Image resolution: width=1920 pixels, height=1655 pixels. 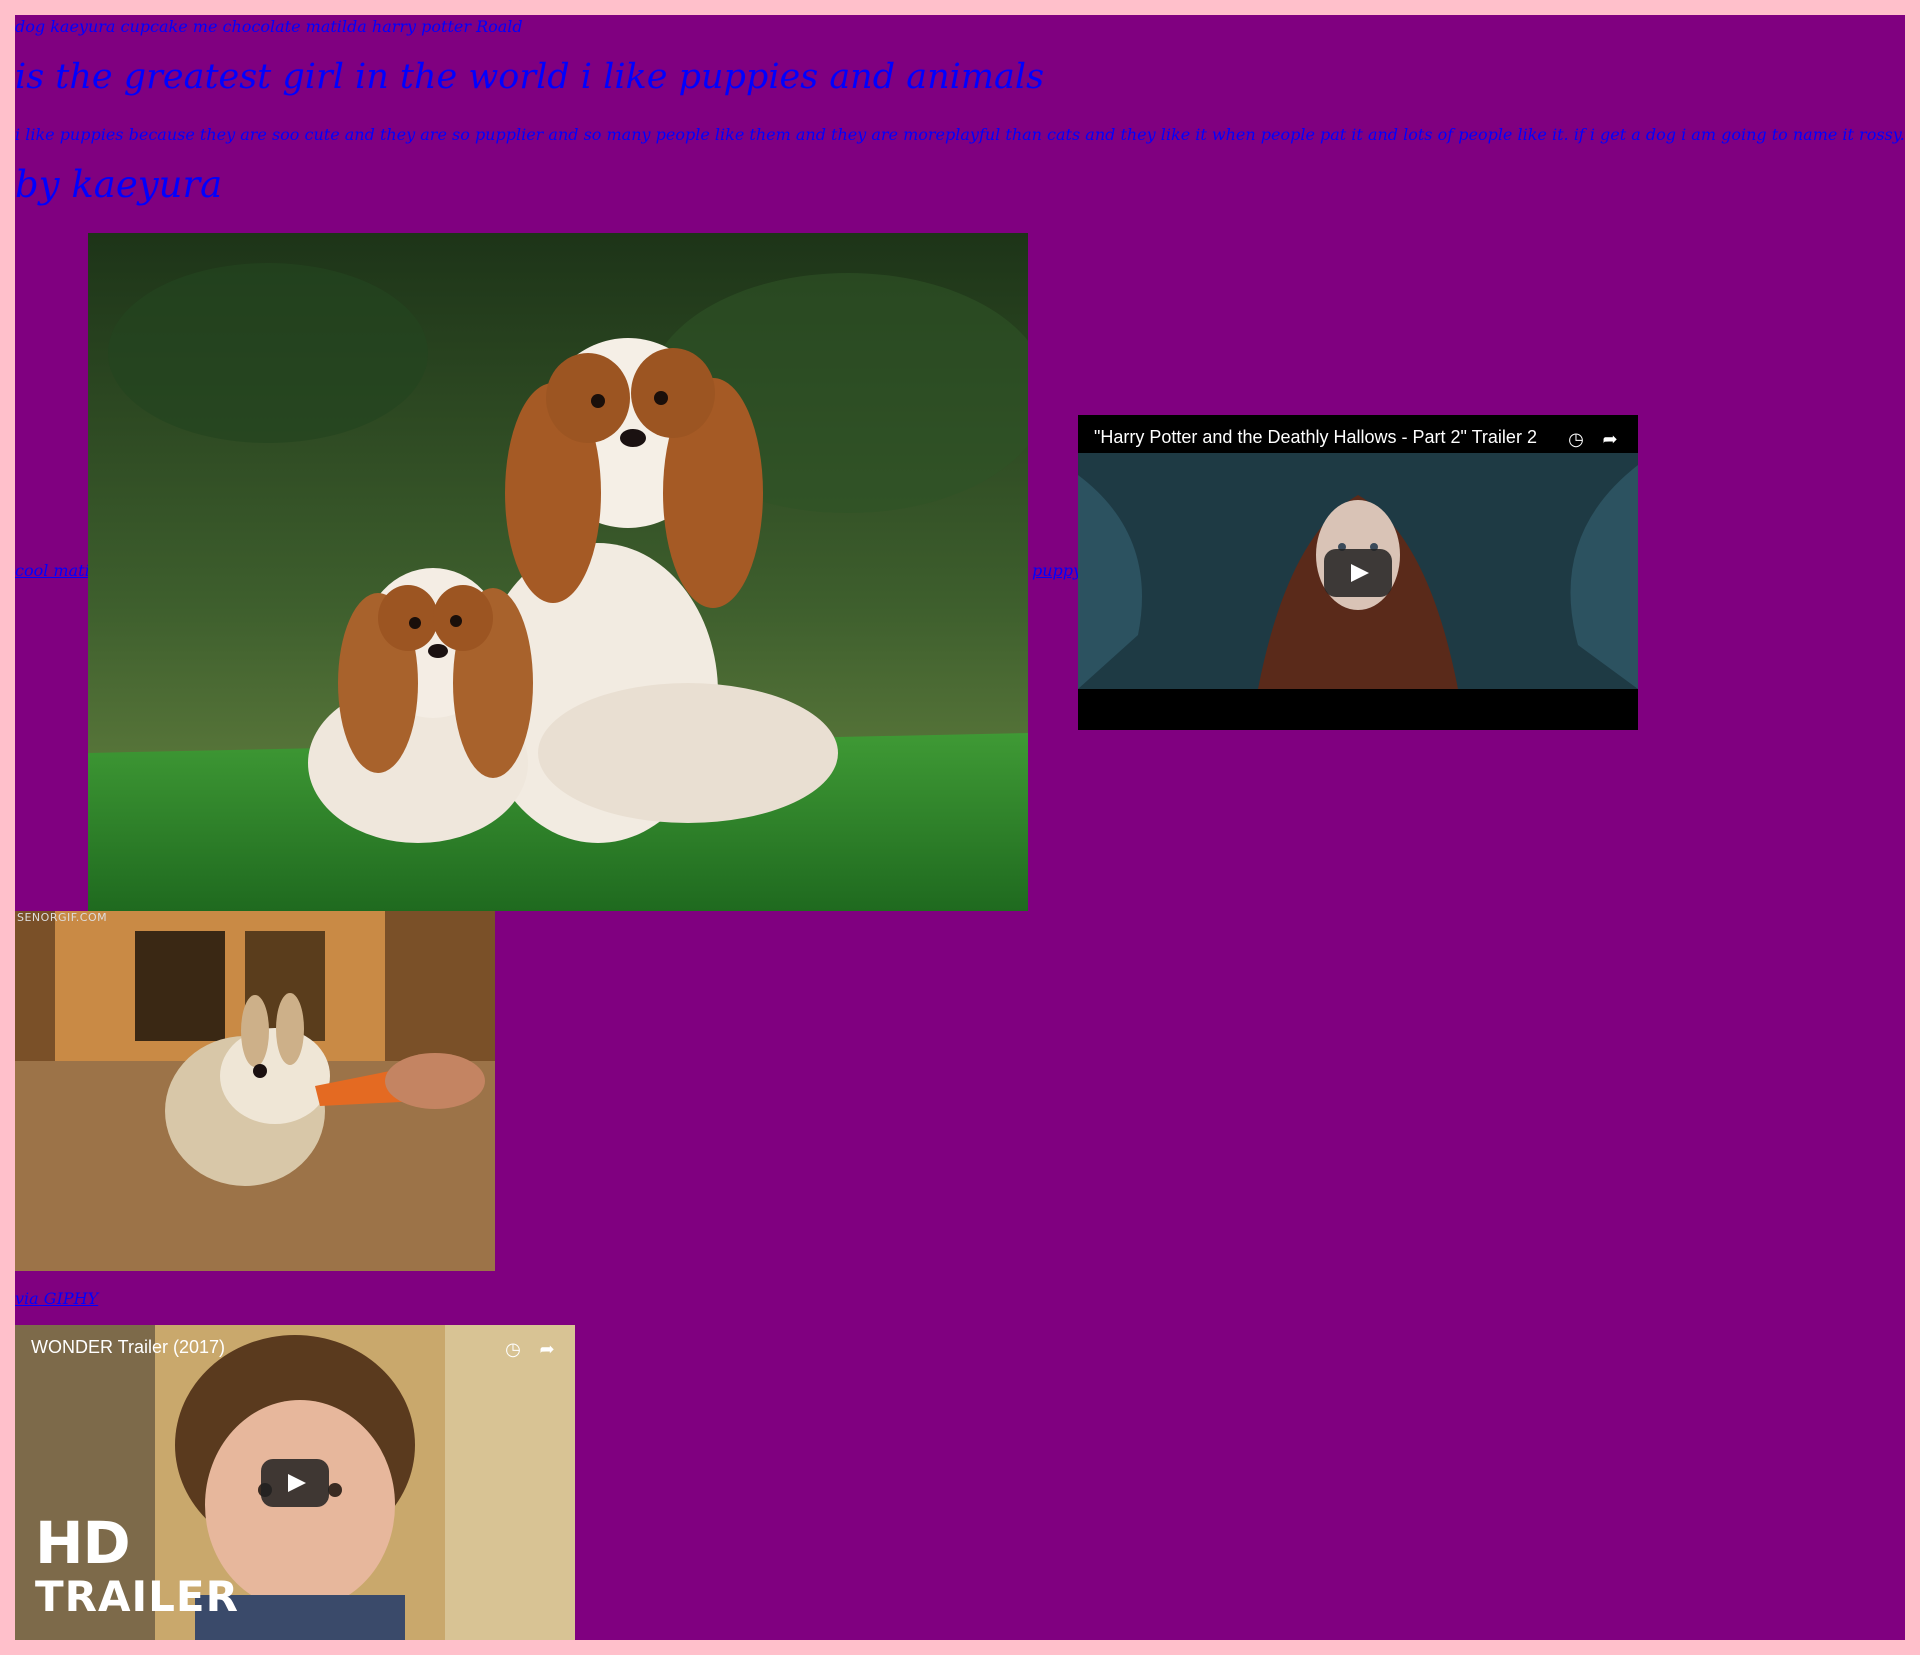 I want to click on via-giphy-link: via GIPHY, so click(x=56, y=1298).